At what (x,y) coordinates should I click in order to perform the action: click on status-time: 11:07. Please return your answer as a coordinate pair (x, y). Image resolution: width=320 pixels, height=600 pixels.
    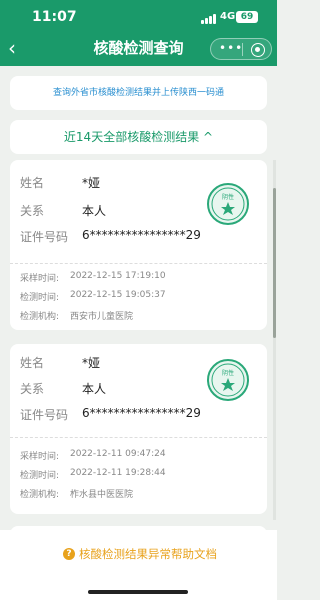
    Looking at the image, I should click on (54, 17).